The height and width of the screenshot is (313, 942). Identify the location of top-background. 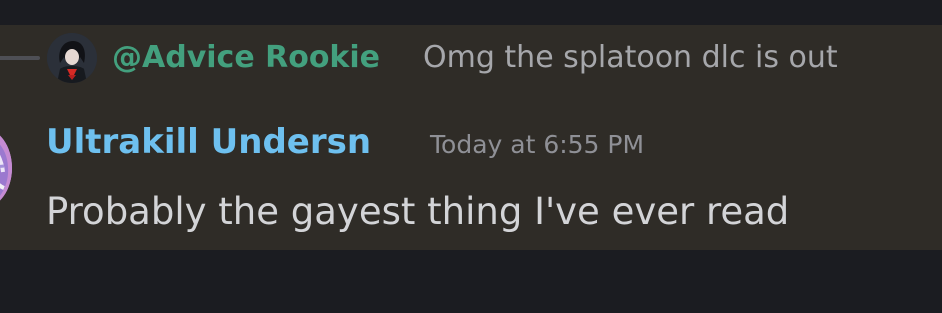
(471, 12).